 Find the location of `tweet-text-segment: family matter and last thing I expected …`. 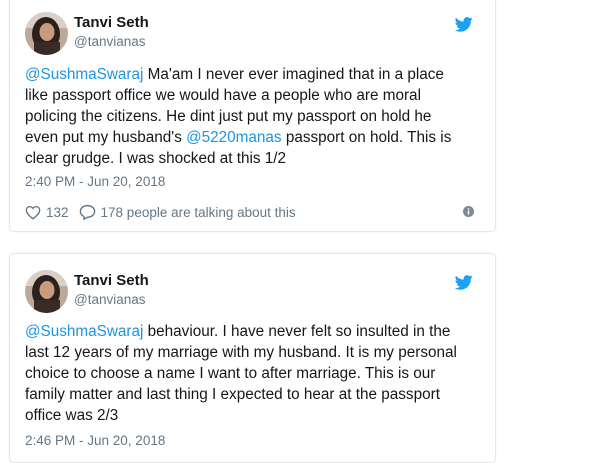

tweet-text-segment: family matter and last thing I expected … is located at coordinates (232, 394).